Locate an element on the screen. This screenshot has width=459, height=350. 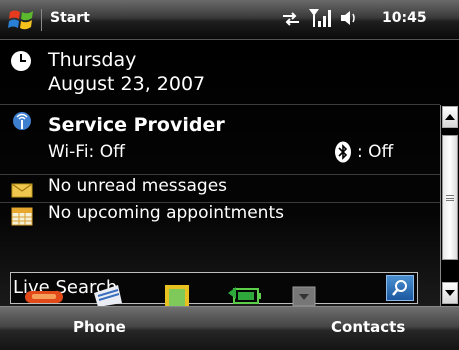
wifi-status: Wi-Fi: Off is located at coordinates (86, 152).